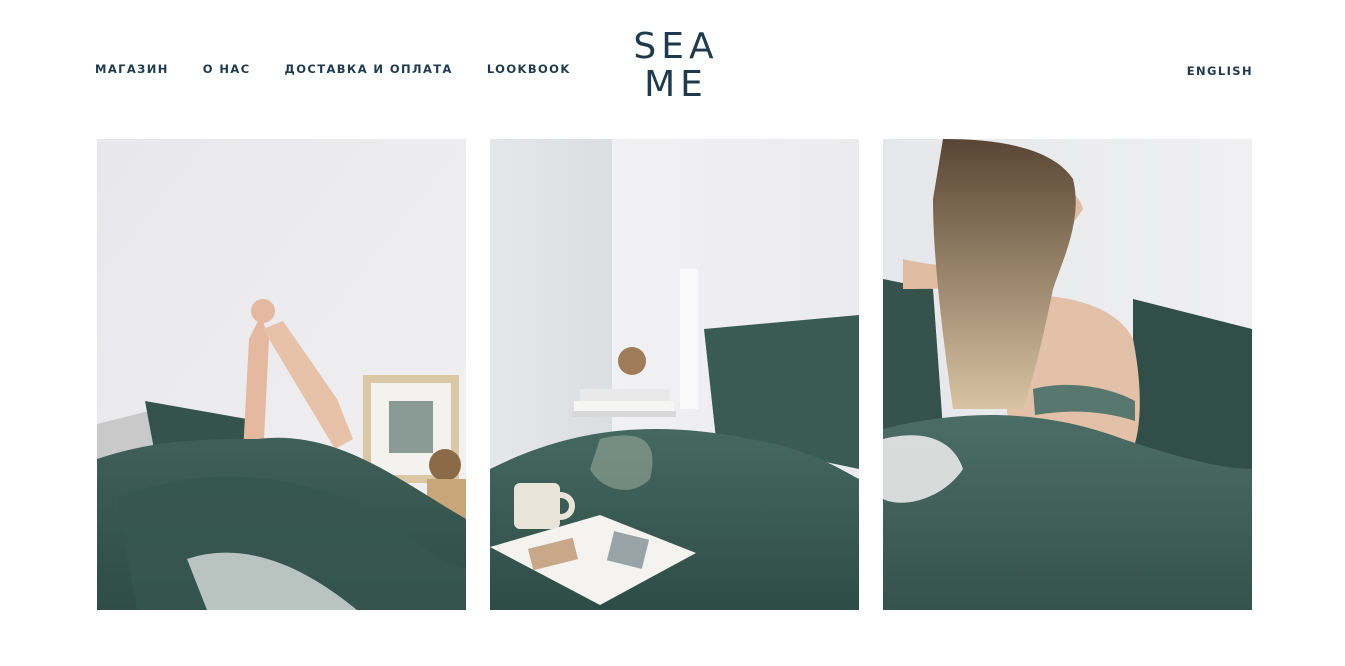 This screenshot has width=1345, height=666. I want to click on language-switch: ENGLISH, so click(1220, 71).